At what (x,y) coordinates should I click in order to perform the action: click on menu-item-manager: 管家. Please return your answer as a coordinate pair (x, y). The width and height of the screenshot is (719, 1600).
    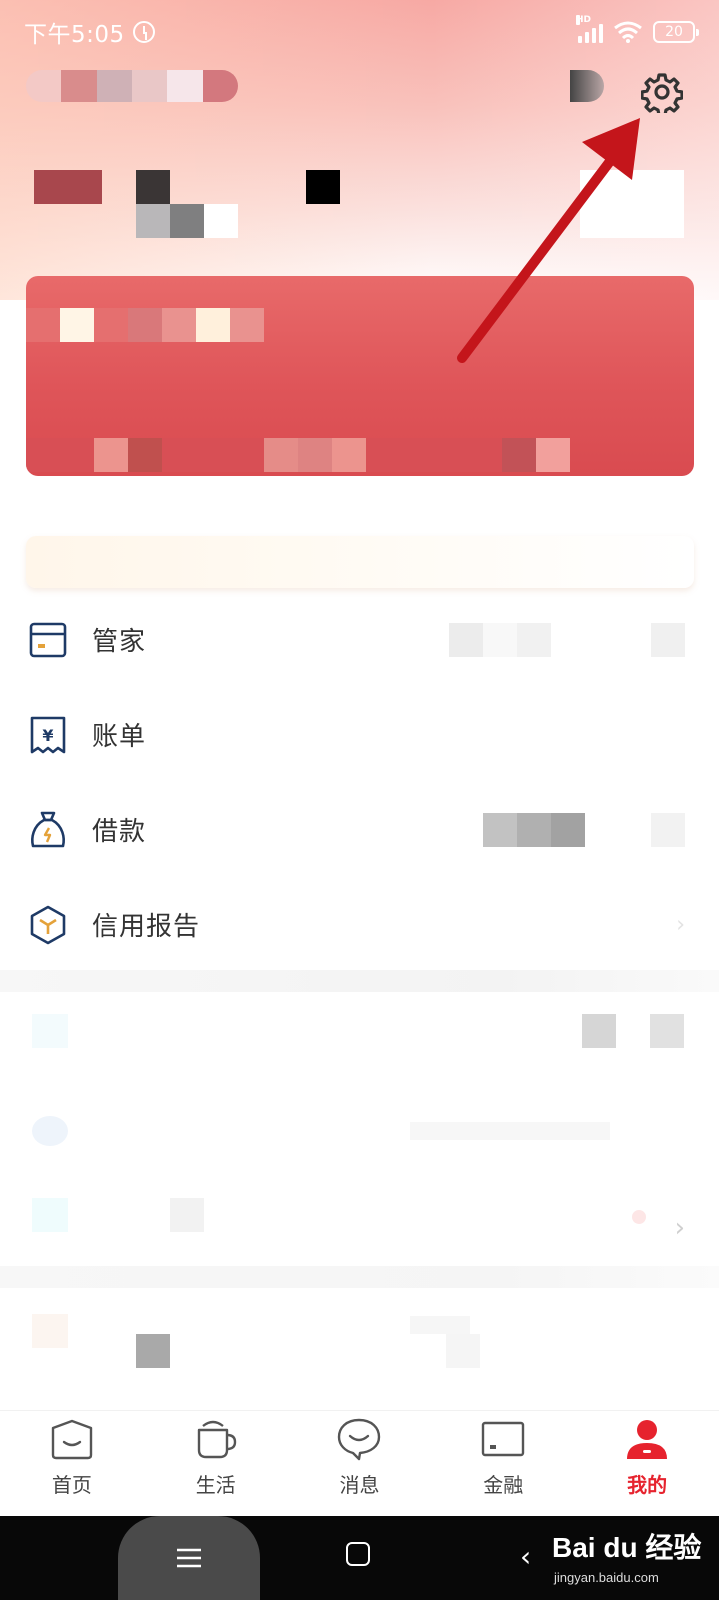
    Looking at the image, I should click on (359, 639).